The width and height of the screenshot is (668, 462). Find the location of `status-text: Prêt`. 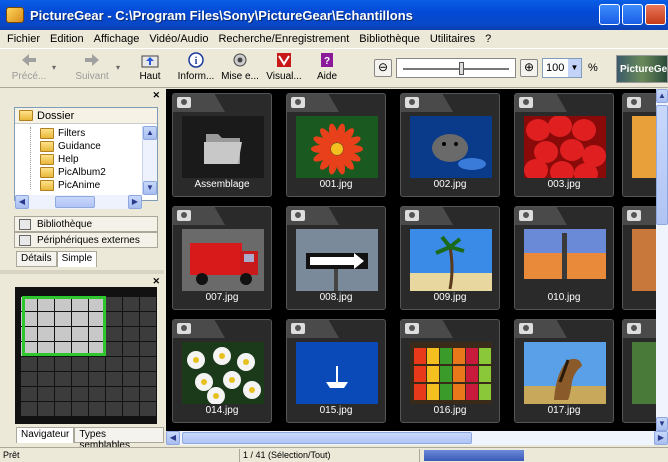

status-text: Prêt is located at coordinates (120, 455).